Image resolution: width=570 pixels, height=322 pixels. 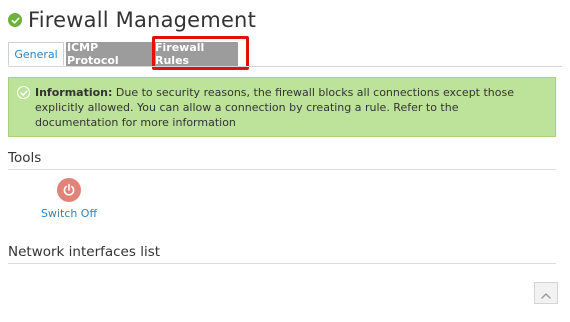 I want to click on network-interfaces-heading: Network interfaces list, so click(x=84, y=252).